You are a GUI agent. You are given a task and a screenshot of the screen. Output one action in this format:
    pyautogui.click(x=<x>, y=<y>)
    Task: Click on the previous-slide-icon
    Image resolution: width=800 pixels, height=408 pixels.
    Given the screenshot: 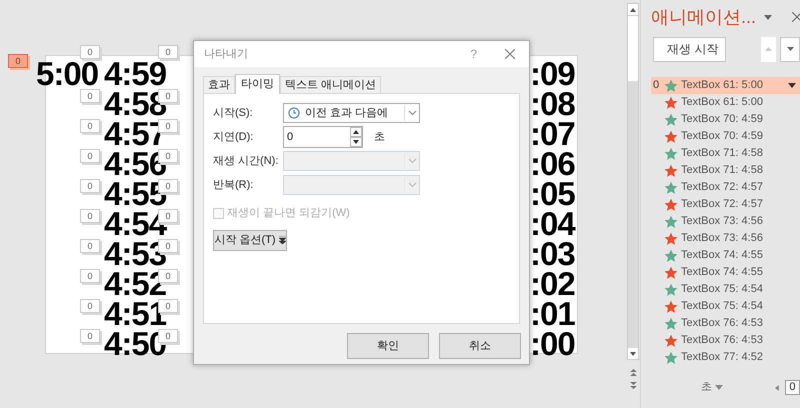 What is the action you would take?
    pyautogui.click(x=633, y=373)
    